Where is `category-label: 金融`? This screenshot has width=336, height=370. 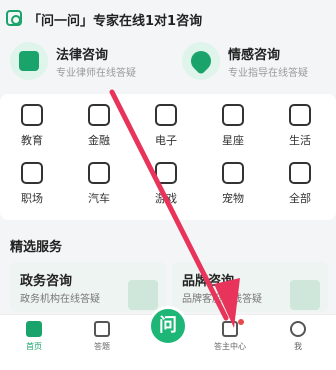 category-label: 金融 is located at coordinates (99, 140).